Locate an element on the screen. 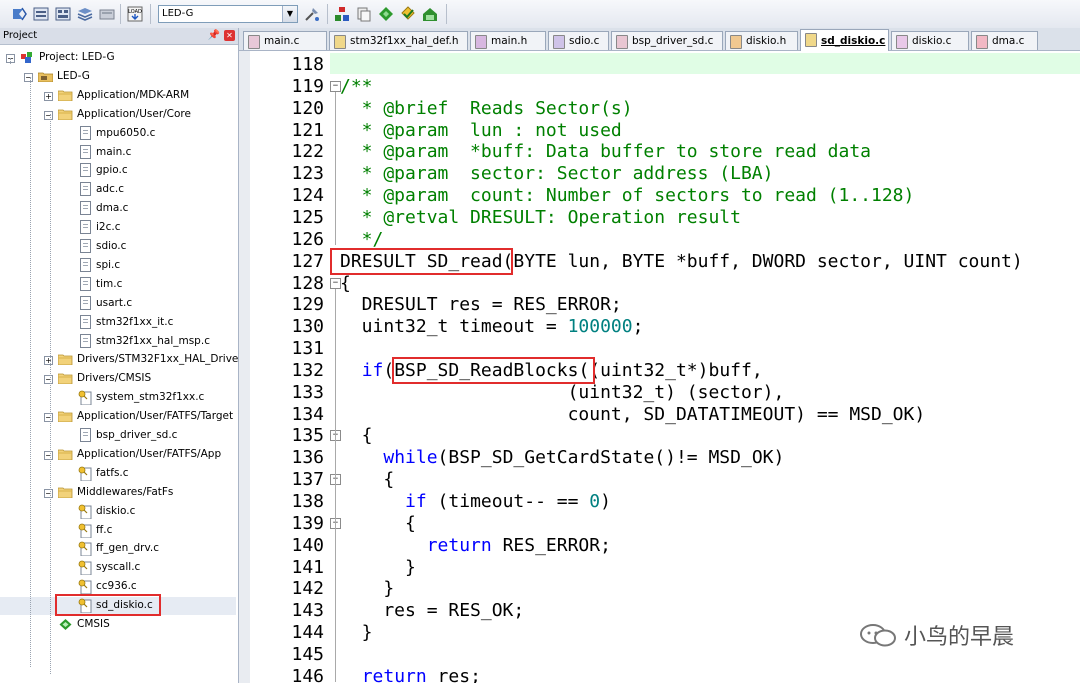  code-token: DRESULT res = RES_ERROR; is located at coordinates (481, 305).